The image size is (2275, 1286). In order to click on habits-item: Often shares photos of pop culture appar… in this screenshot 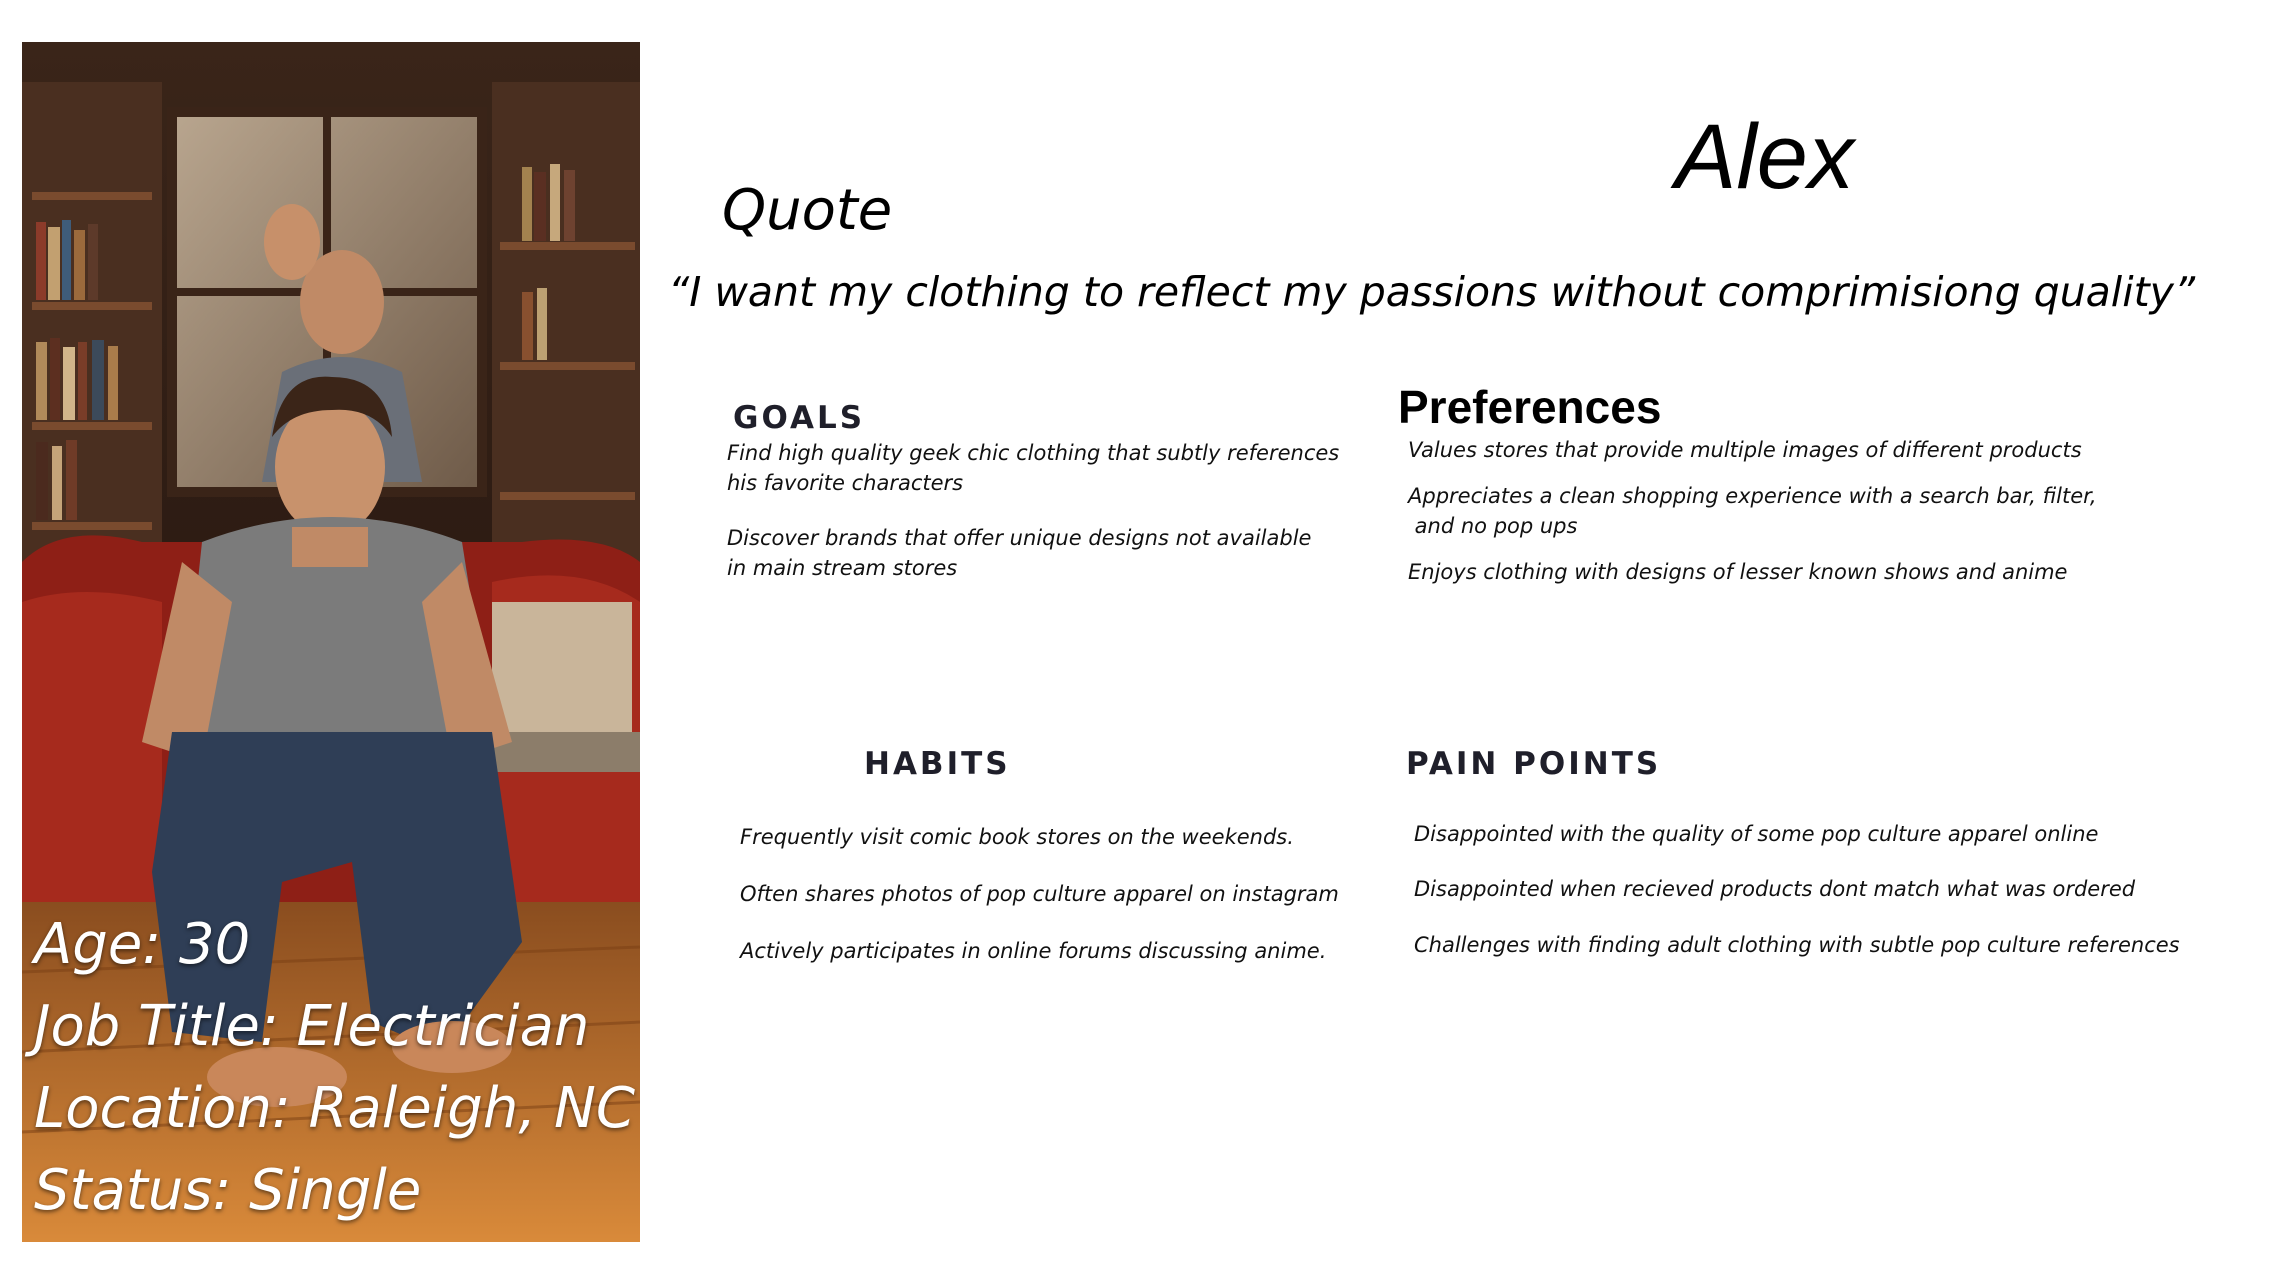, I will do `click(1039, 894)`.